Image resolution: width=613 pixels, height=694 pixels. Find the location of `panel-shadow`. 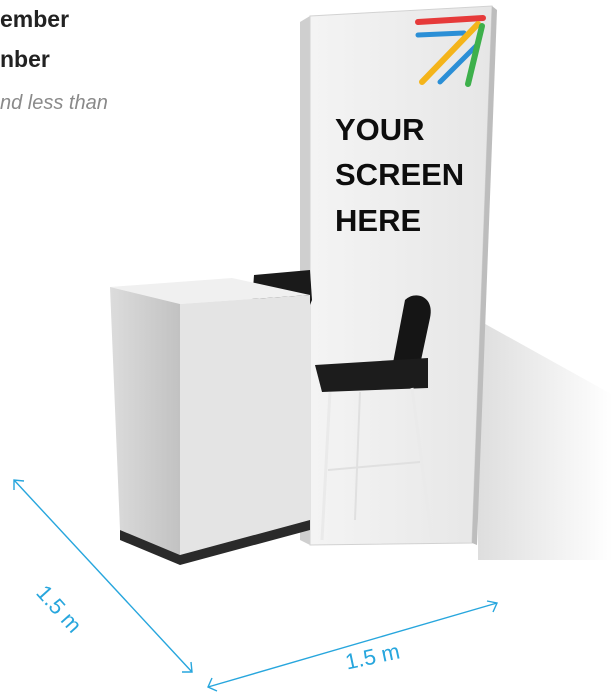

panel-shadow is located at coordinates (545, 440).